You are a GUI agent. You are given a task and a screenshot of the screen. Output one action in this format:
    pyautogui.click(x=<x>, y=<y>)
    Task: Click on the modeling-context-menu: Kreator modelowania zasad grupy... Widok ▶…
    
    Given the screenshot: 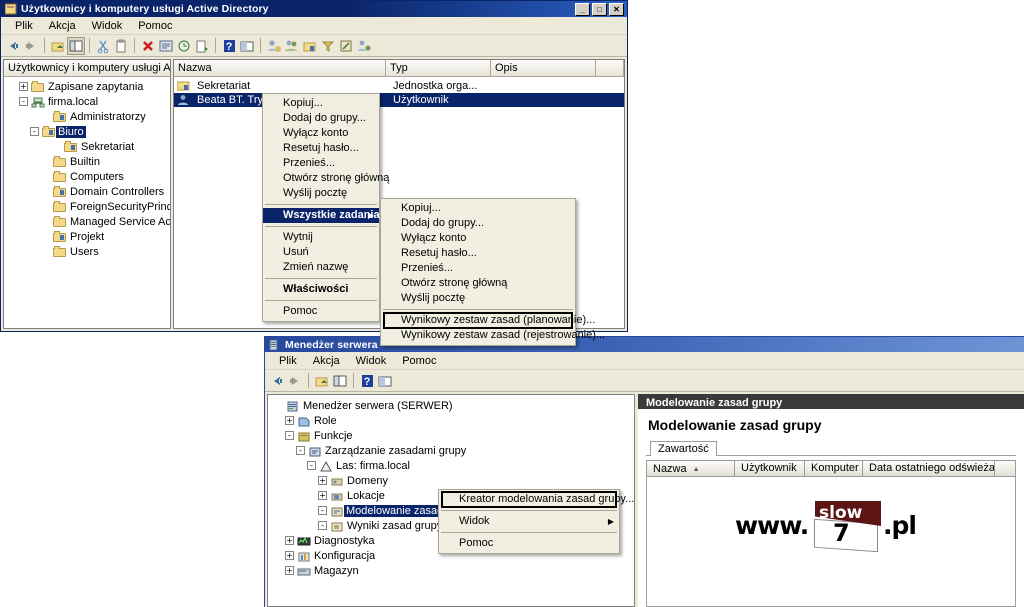 What is the action you would take?
    pyautogui.click(x=536, y=521)
    